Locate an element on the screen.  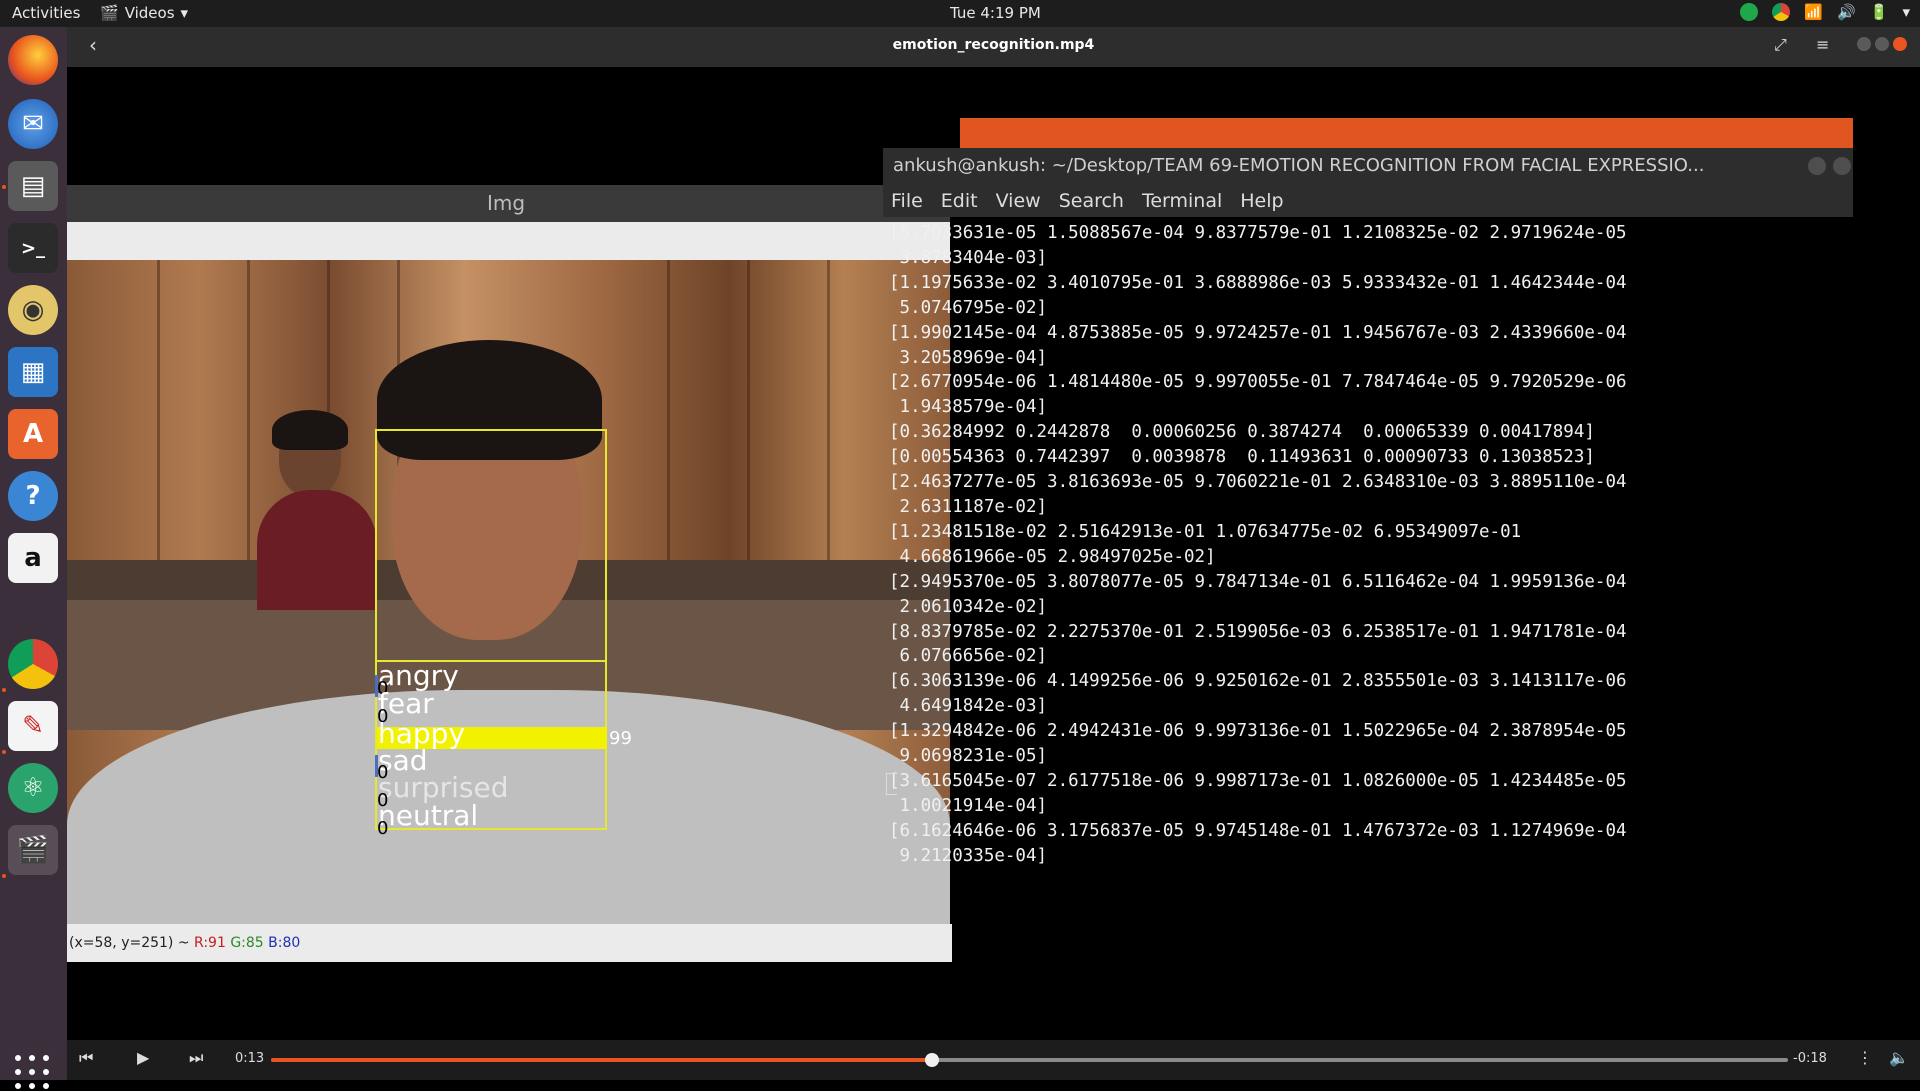
menu-terminal: Terminal is located at coordinates (1182, 201).